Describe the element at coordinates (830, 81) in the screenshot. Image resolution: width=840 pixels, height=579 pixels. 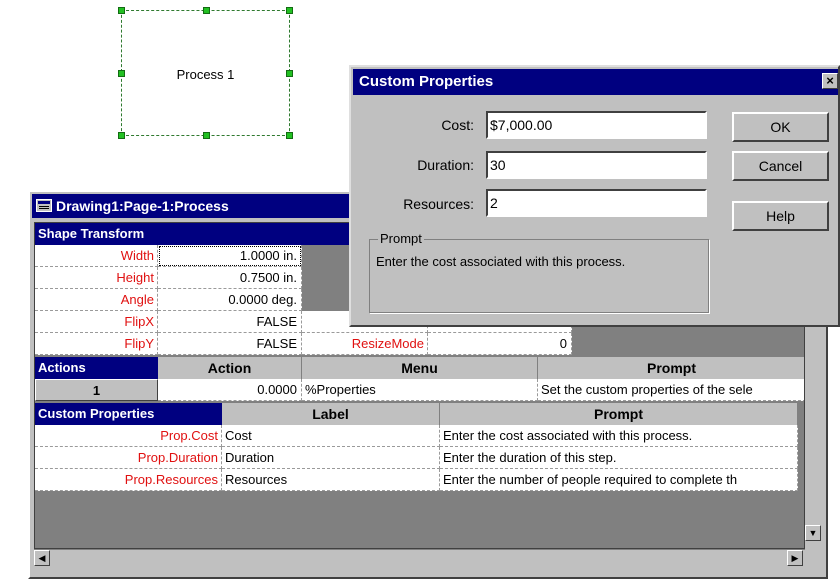
I see `close-icon: ×` at that location.